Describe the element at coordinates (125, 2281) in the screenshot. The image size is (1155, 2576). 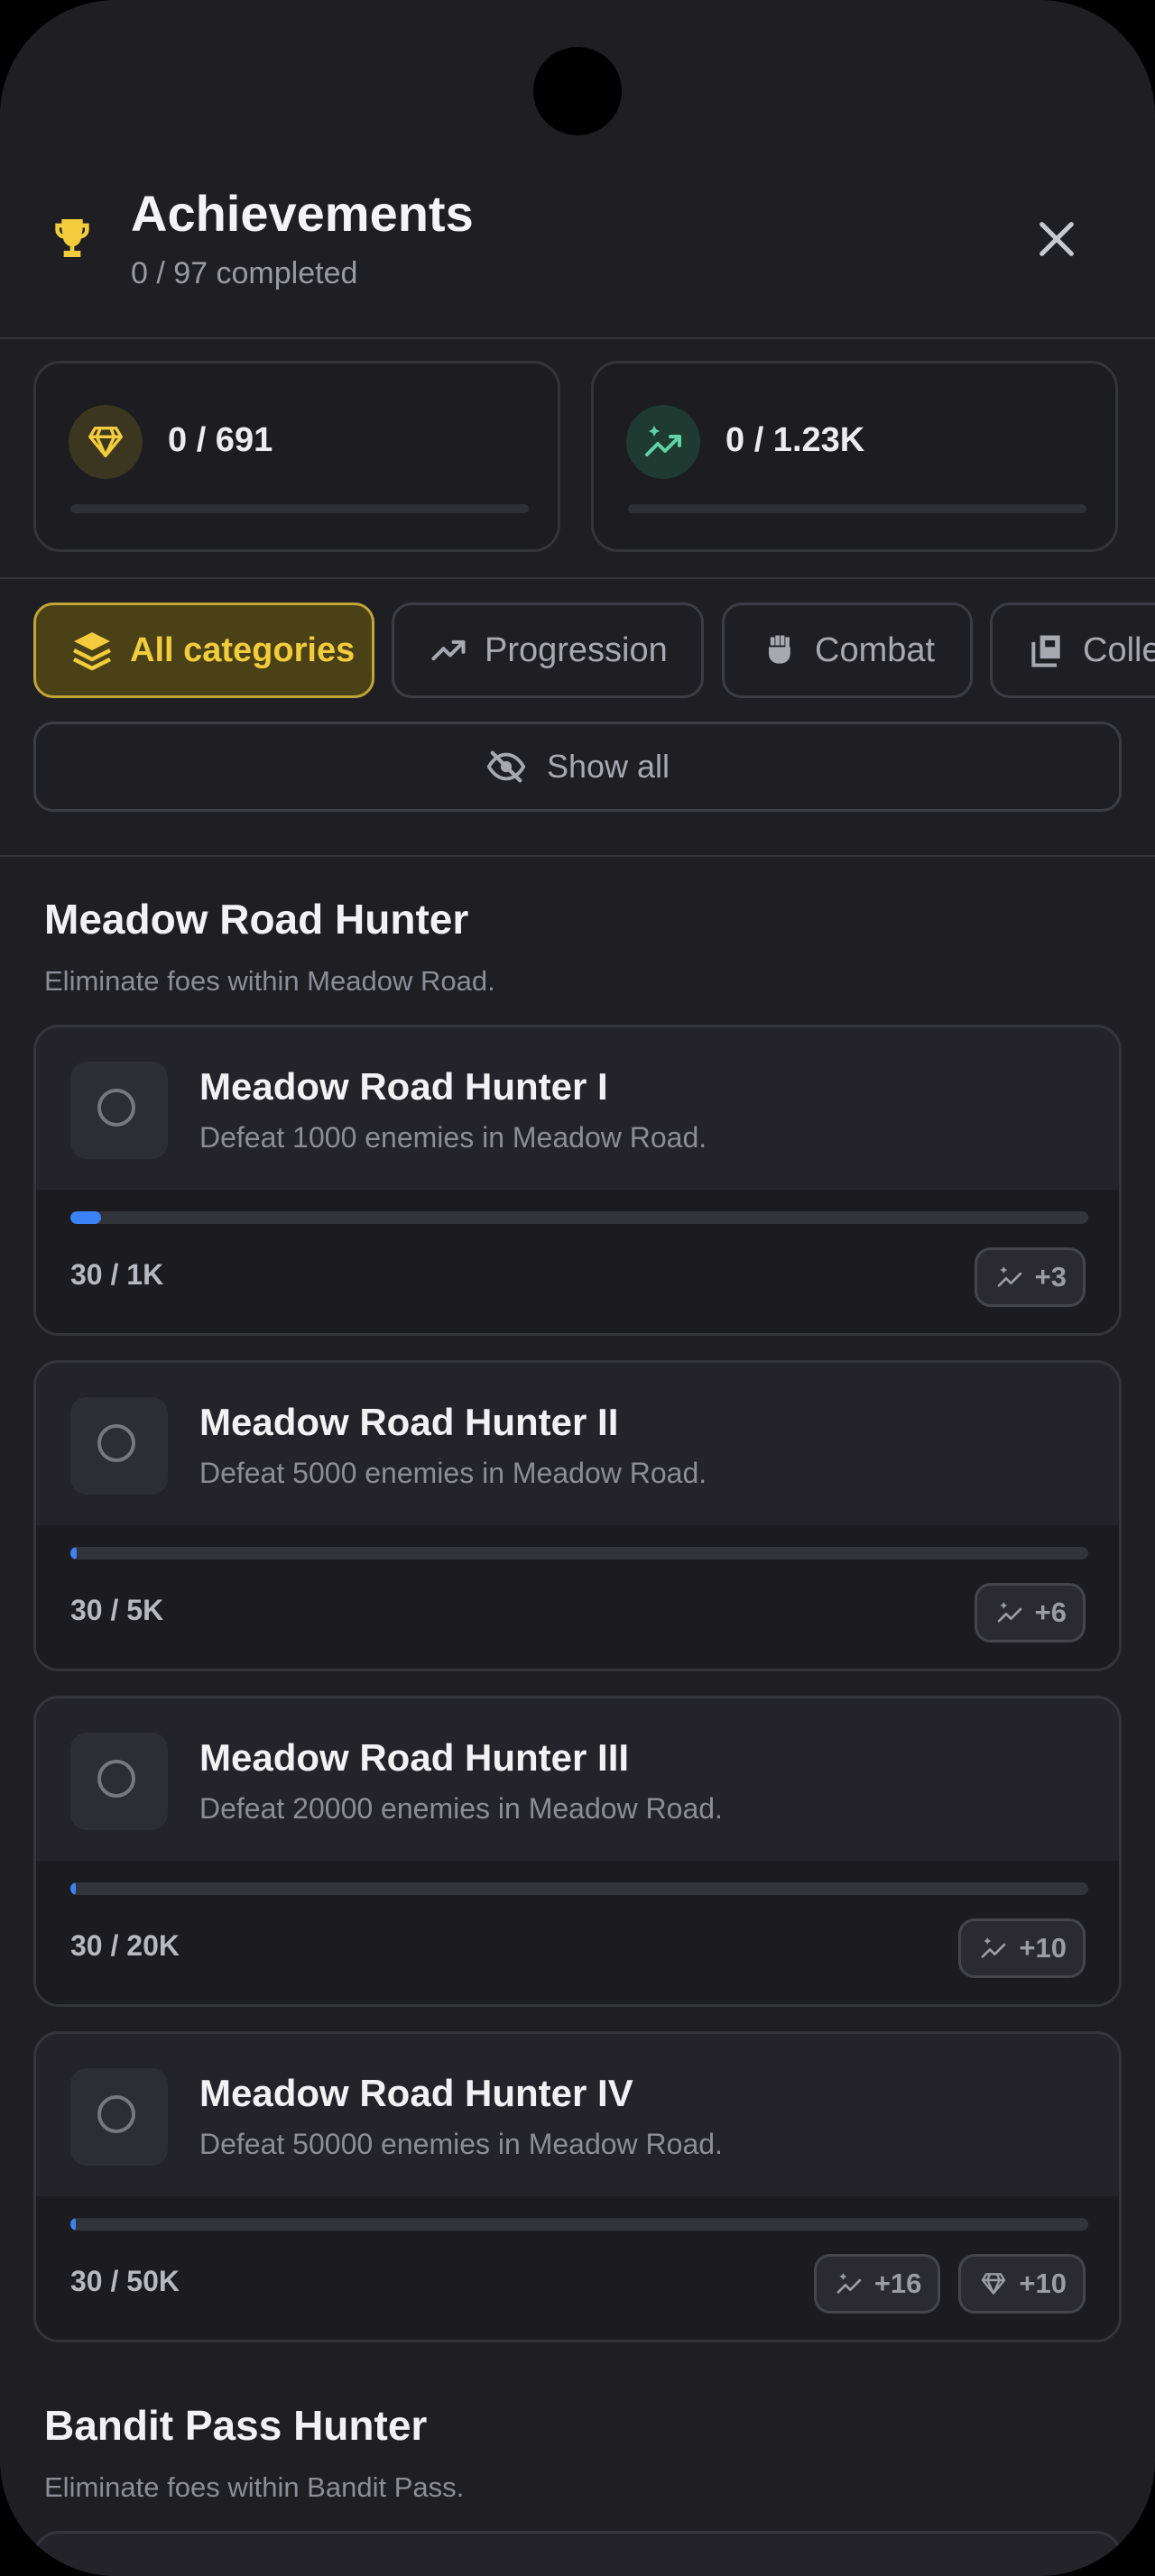
I see `progress-text: 30 / 50K` at that location.